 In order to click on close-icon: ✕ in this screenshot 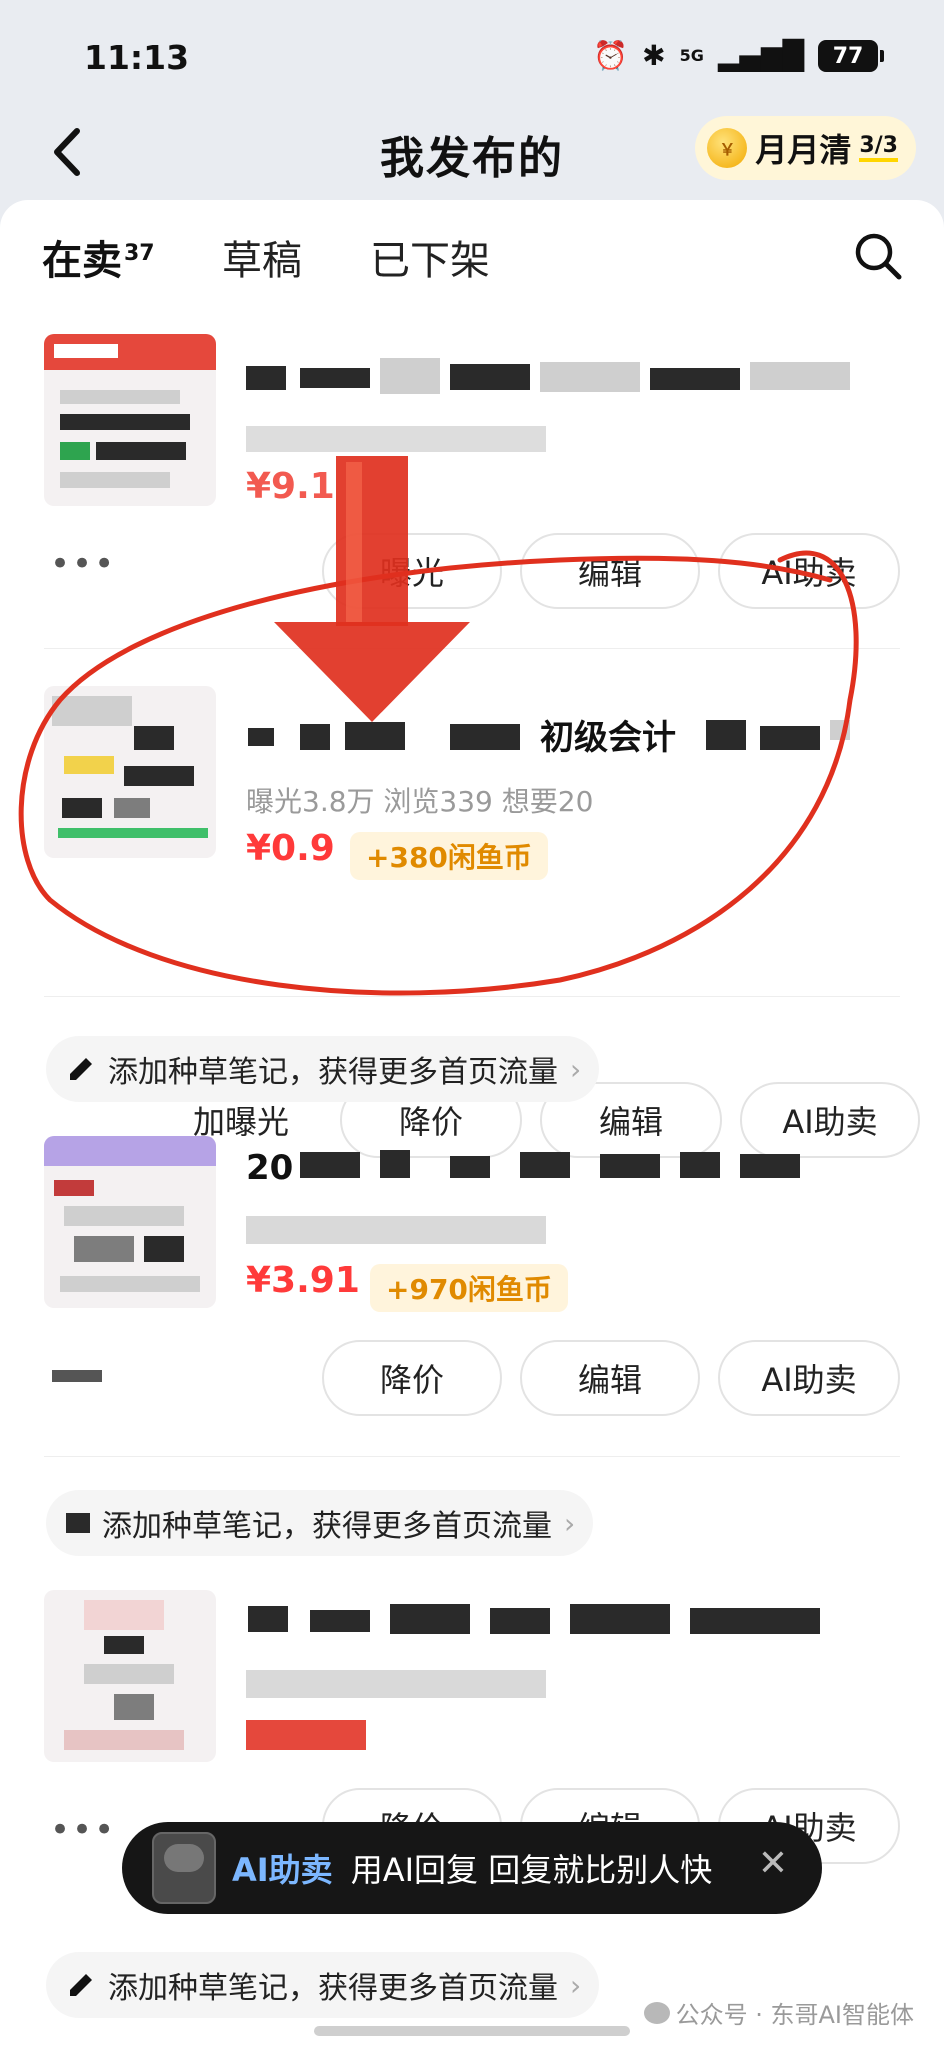, I will do `click(773, 1864)`.